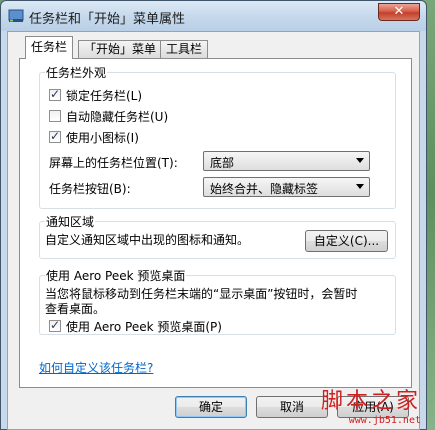  What do you see at coordinates (213, 16) in the screenshot?
I see `title-bar: 任务栏和「开始」菜单属性 ✕` at bounding box center [213, 16].